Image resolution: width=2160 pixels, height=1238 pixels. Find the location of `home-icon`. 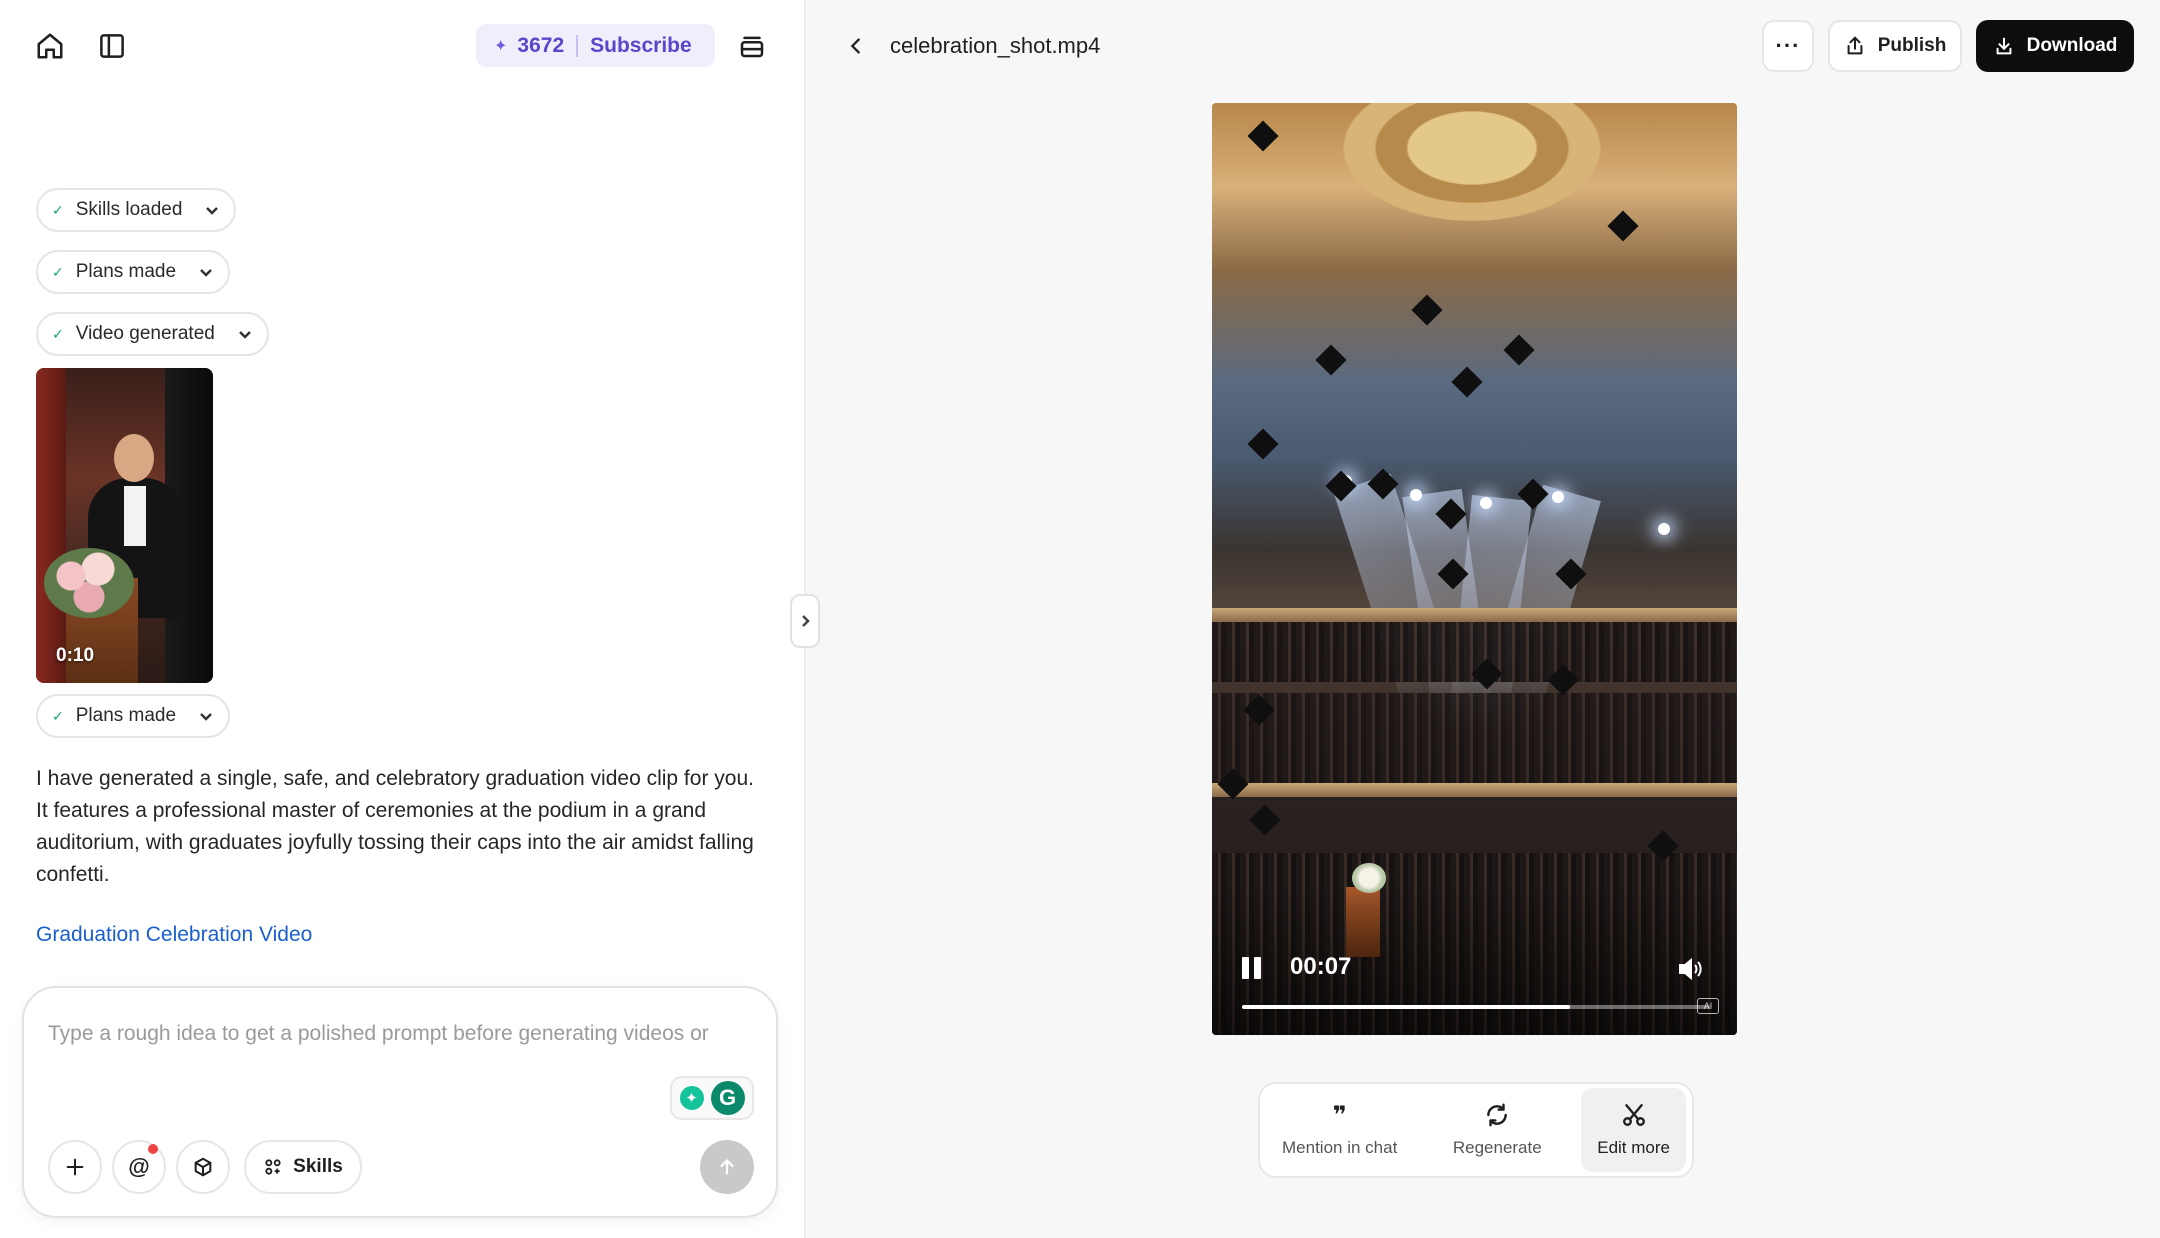

home-icon is located at coordinates (50, 46).